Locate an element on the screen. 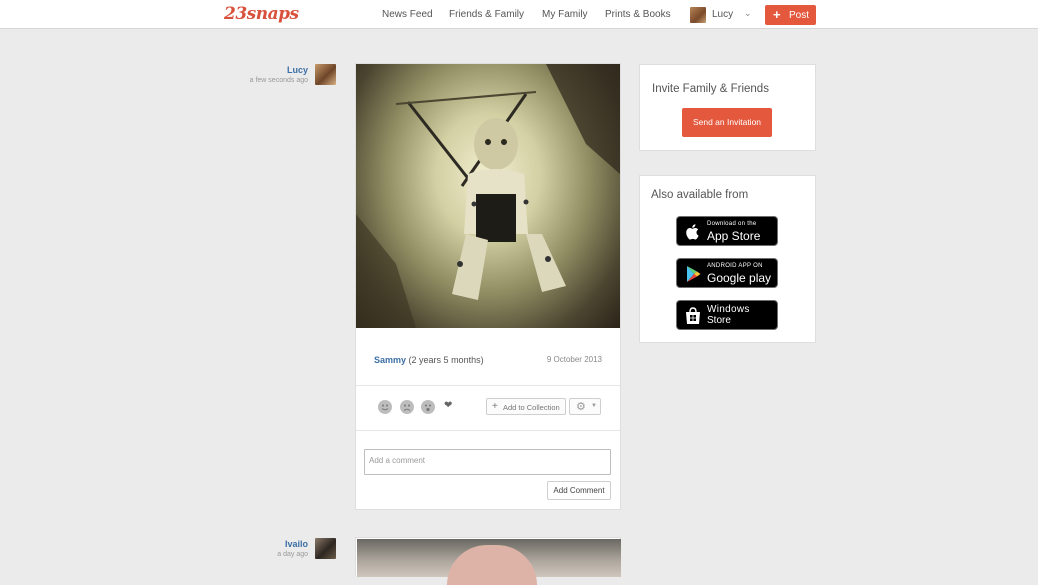 The image size is (1038, 585). add-to-collection-label: Add to Collection is located at coordinates (531, 407).